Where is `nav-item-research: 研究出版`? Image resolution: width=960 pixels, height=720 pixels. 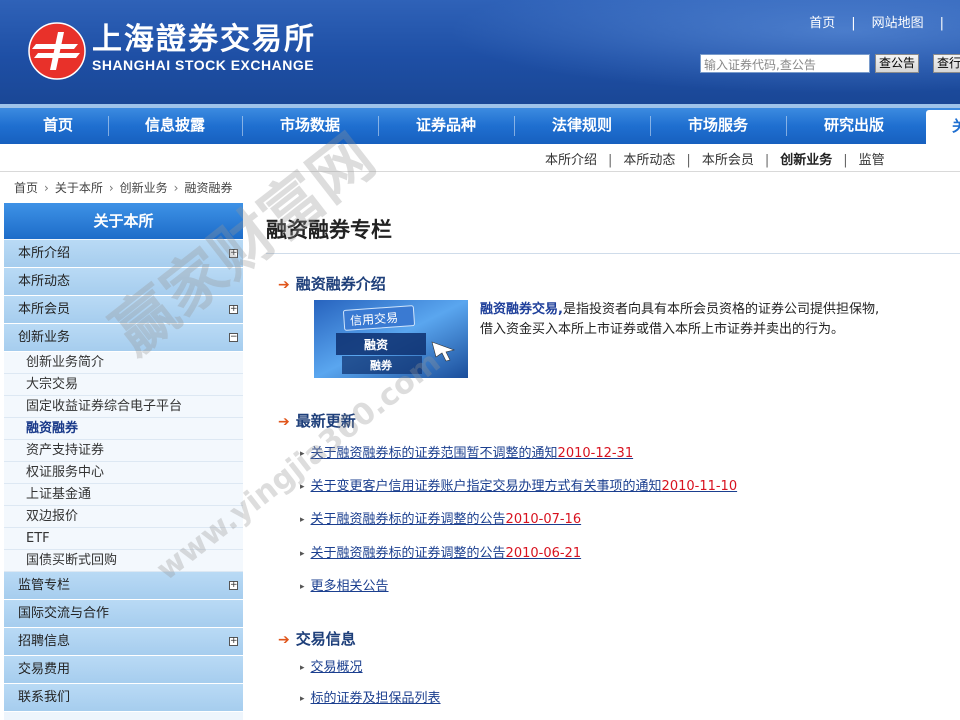 nav-item-research: 研究出版 is located at coordinates (854, 126).